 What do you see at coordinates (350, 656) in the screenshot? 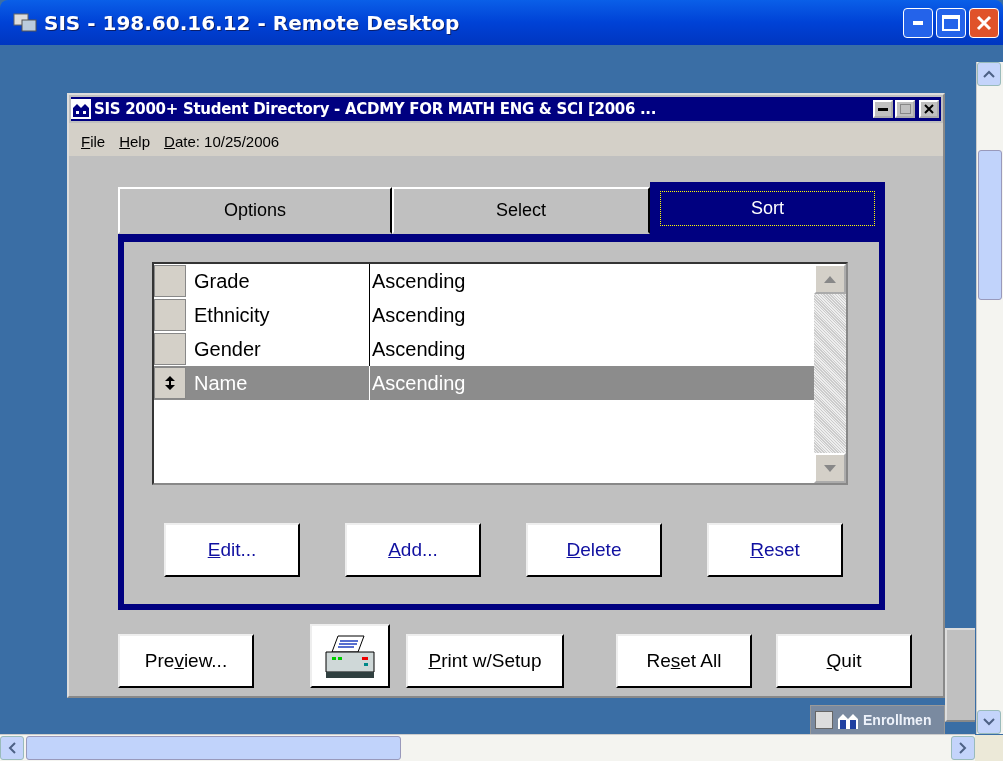
I see `print-button` at bounding box center [350, 656].